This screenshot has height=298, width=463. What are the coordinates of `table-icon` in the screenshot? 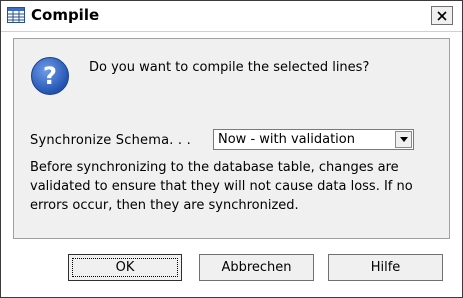 It's located at (16, 15).